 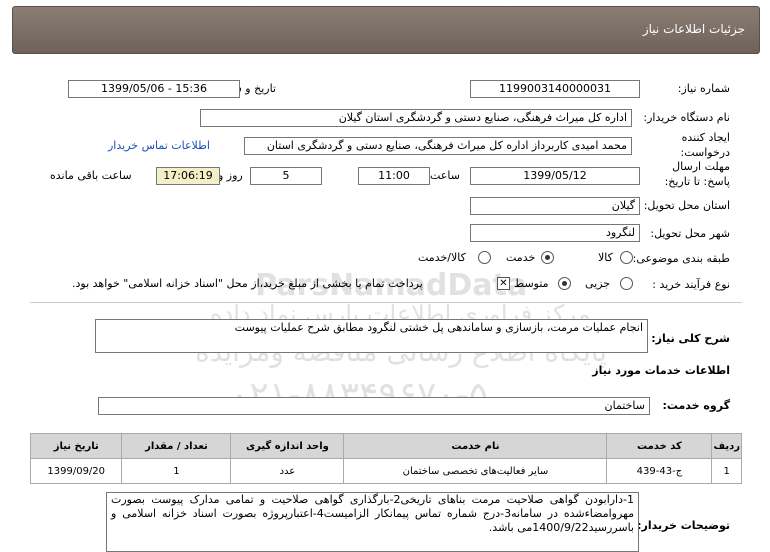 What do you see at coordinates (475, 471) in the screenshot?
I see `cell-service-name: سایر فعالیت‌های تخصصی ساختمان` at bounding box center [475, 471].